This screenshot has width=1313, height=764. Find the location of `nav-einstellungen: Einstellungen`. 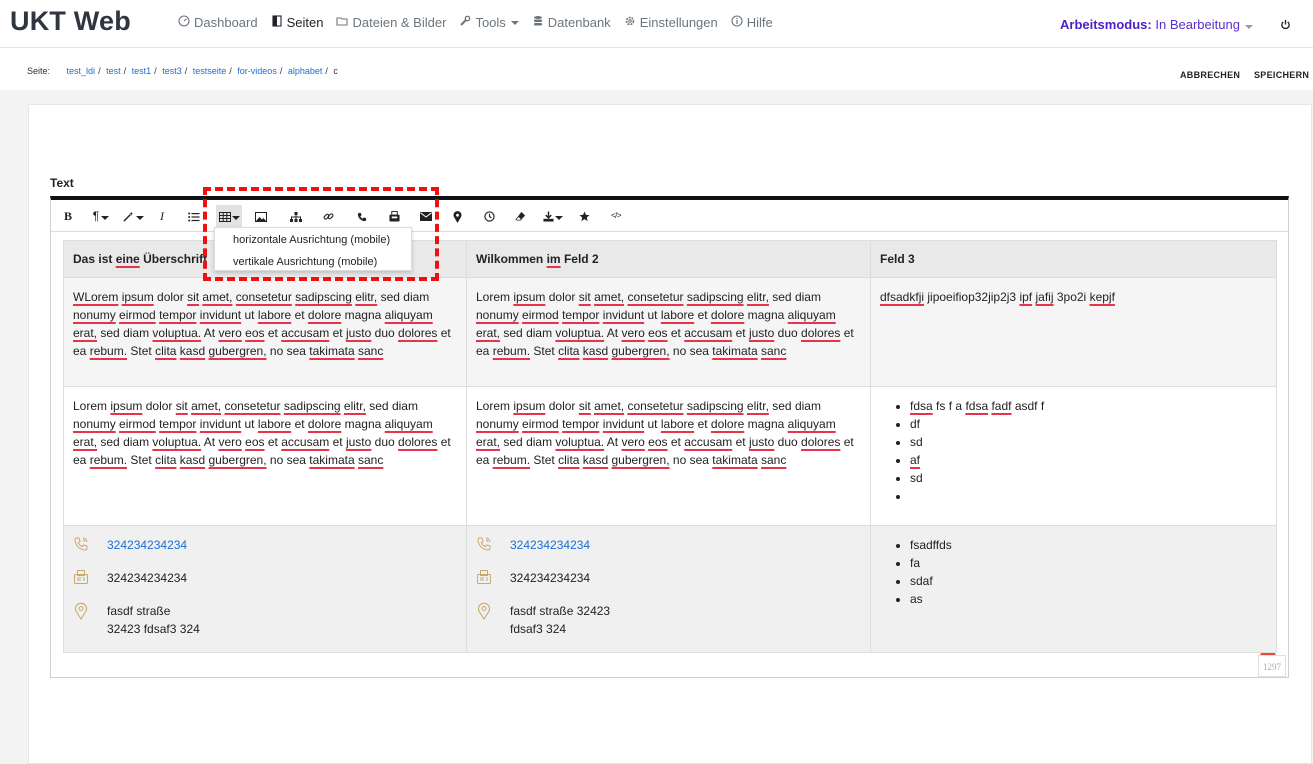

nav-einstellungen: Einstellungen is located at coordinates (670, 22).